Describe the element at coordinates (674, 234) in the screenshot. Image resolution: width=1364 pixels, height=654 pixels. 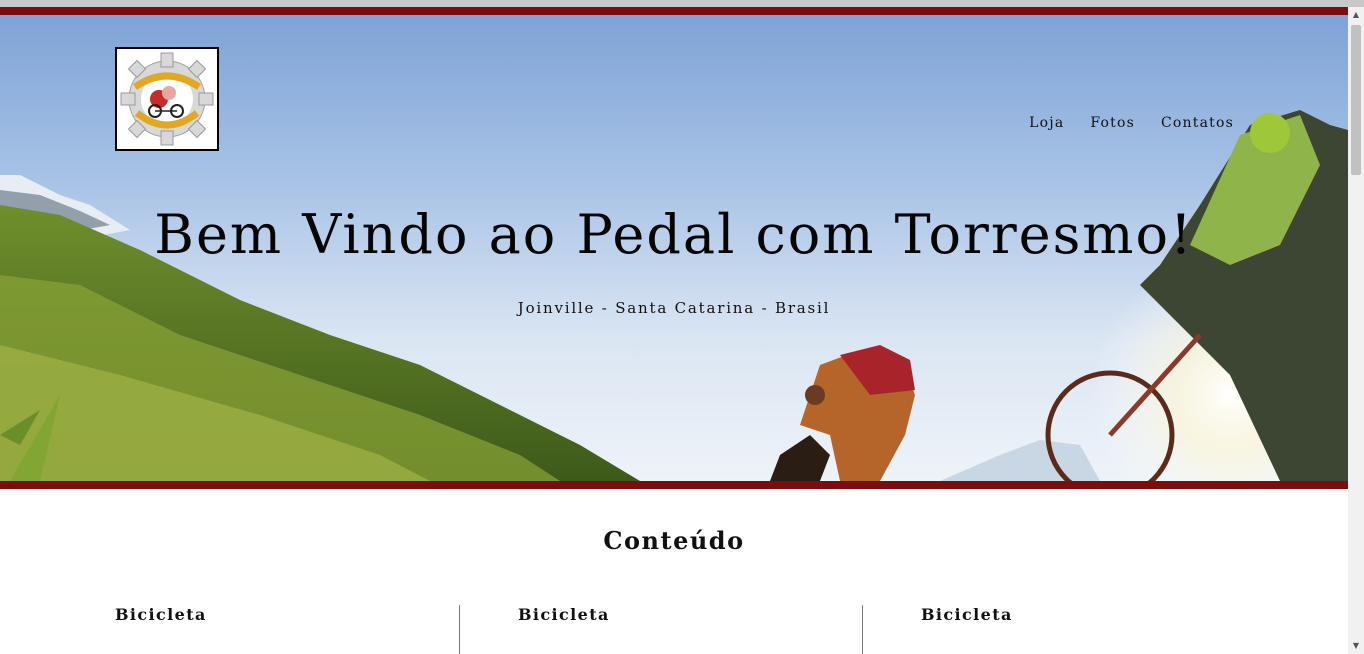
I see `hero-title: Bem Vindo ao Pedal com Torresmo!` at that location.